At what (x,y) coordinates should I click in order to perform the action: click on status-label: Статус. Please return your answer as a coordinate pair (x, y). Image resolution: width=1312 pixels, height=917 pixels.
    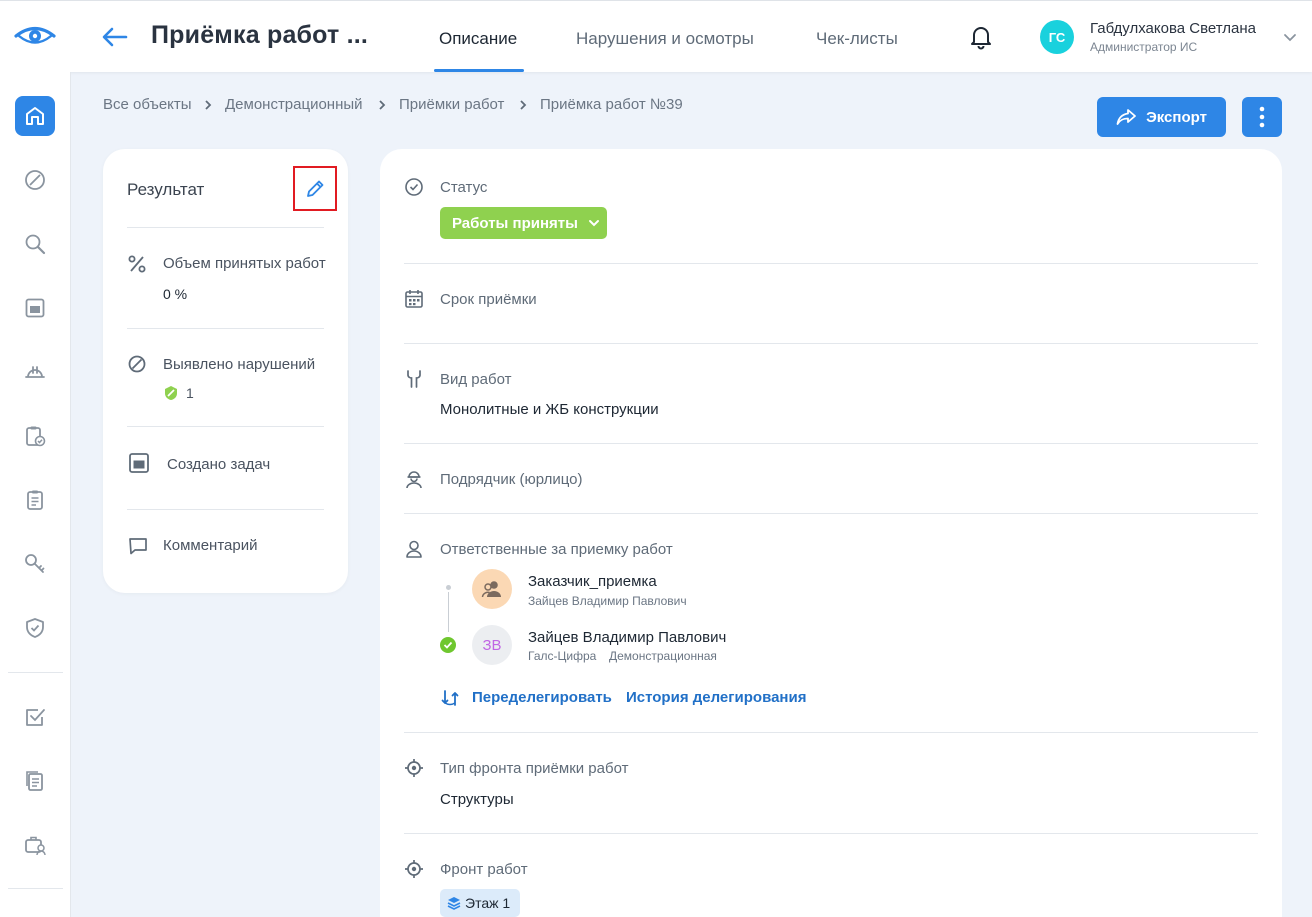
    Looking at the image, I should click on (464, 187).